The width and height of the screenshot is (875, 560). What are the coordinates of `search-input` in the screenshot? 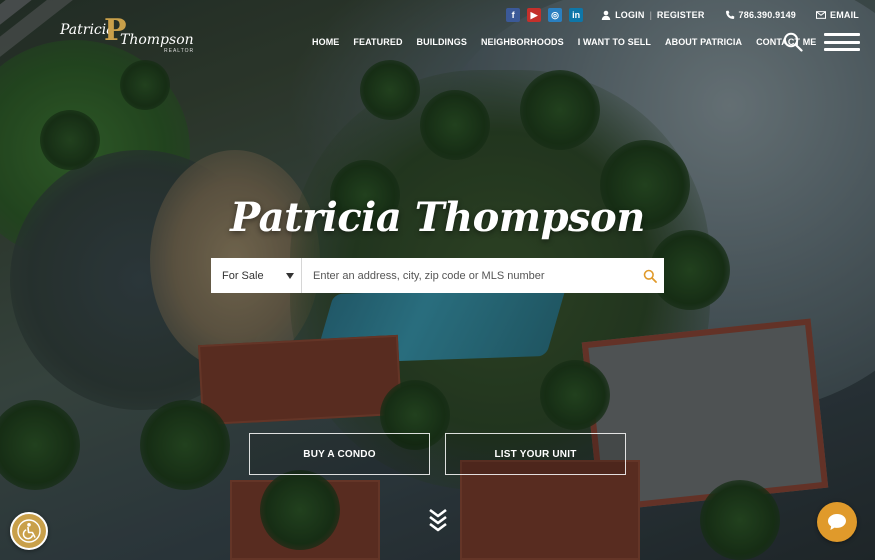 It's located at (469, 275).